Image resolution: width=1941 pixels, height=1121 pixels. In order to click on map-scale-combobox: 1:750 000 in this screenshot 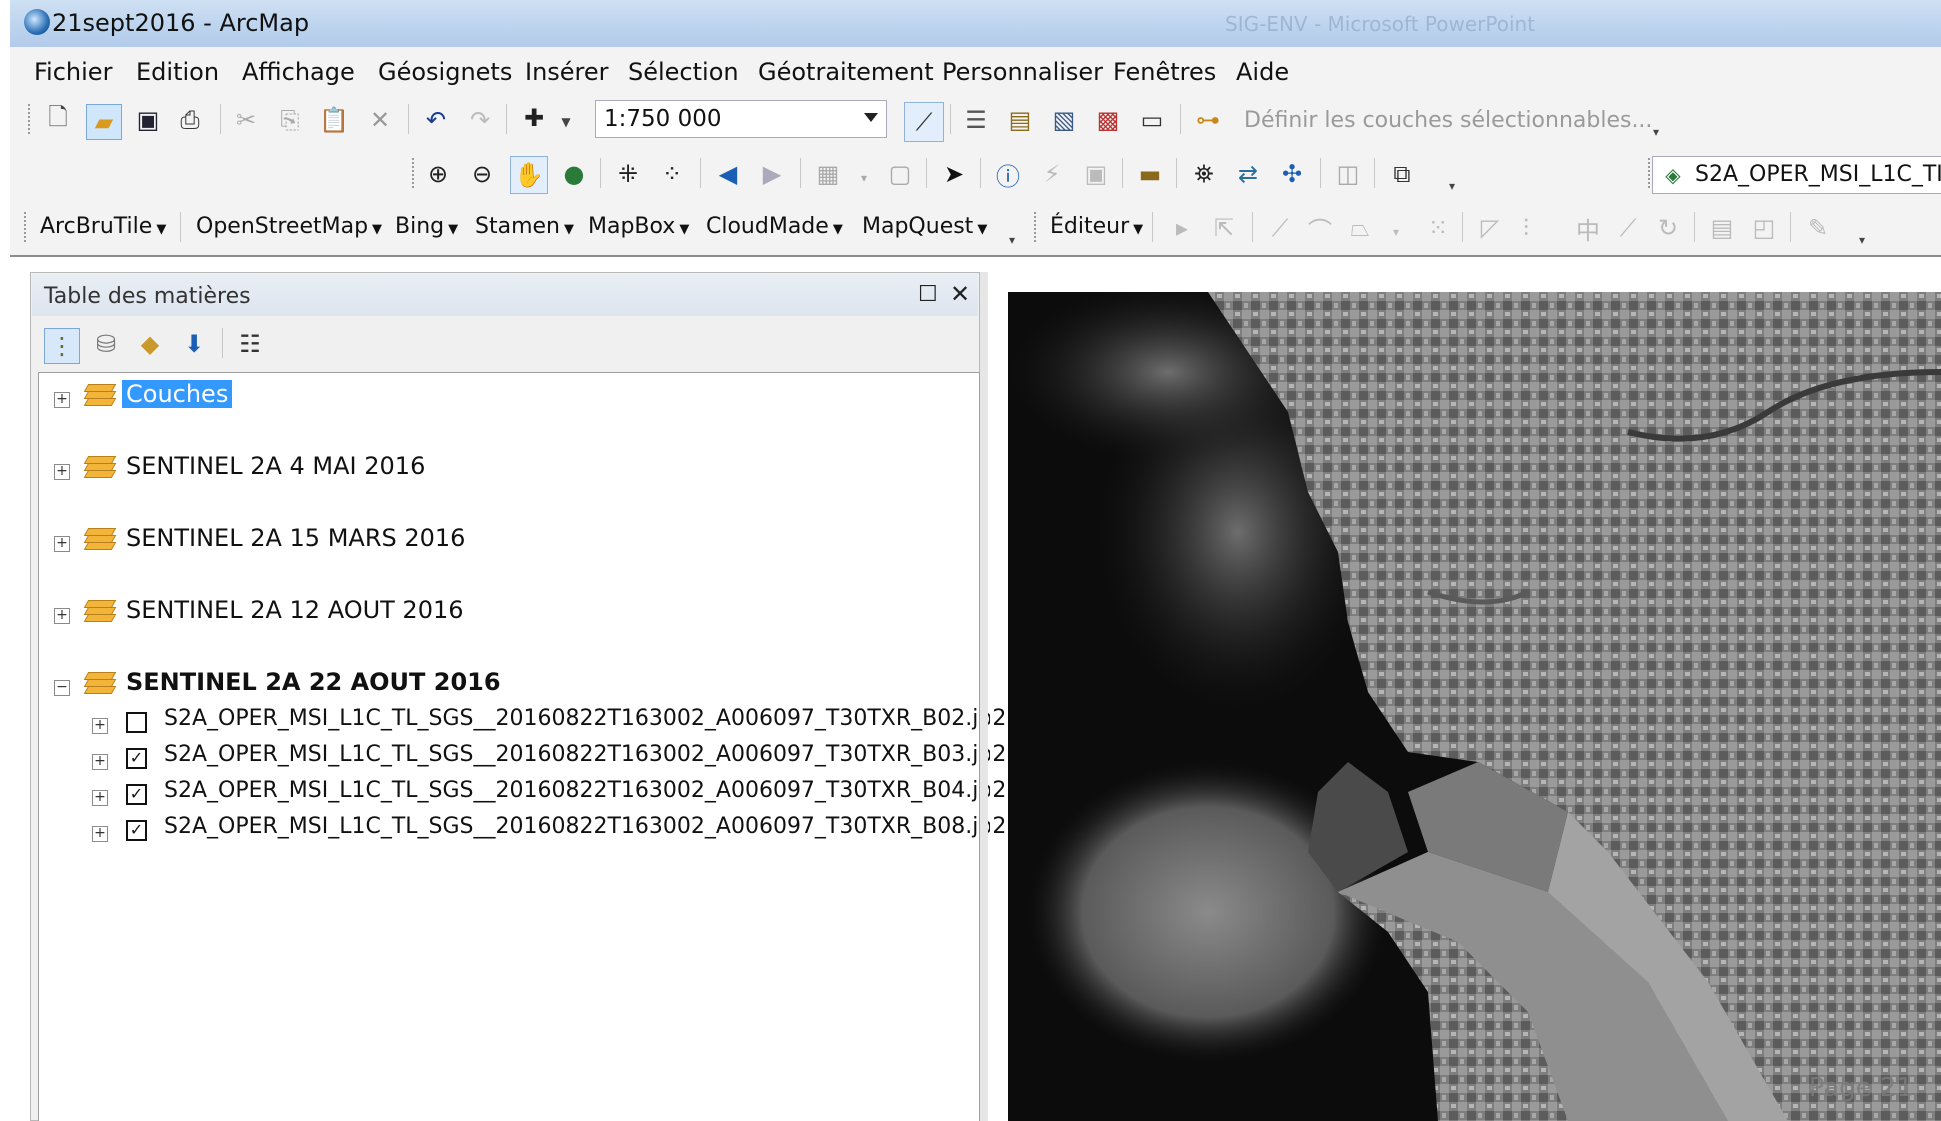, I will do `click(741, 119)`.